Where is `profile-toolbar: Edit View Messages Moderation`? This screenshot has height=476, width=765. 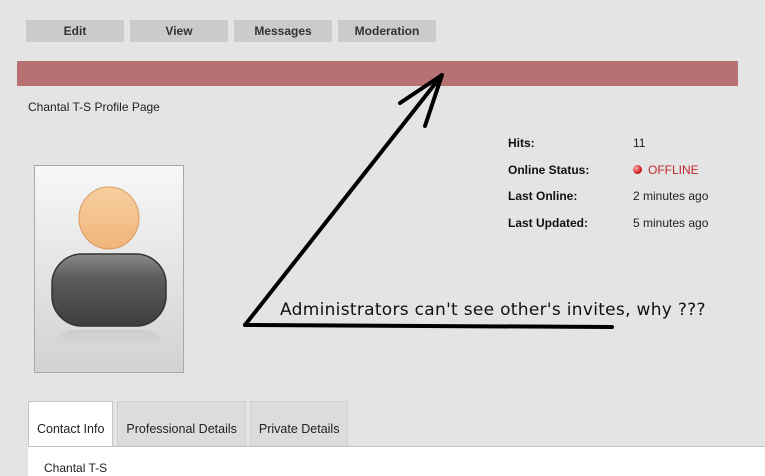
profile-toolbar: Edit View Messages Moderation is located at coordinates (231, 31).